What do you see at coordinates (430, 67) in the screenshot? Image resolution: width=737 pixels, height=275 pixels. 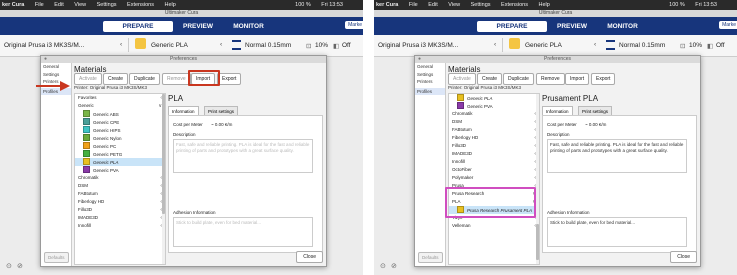 I see `nav-general: General` at bounding box center [430, 67].